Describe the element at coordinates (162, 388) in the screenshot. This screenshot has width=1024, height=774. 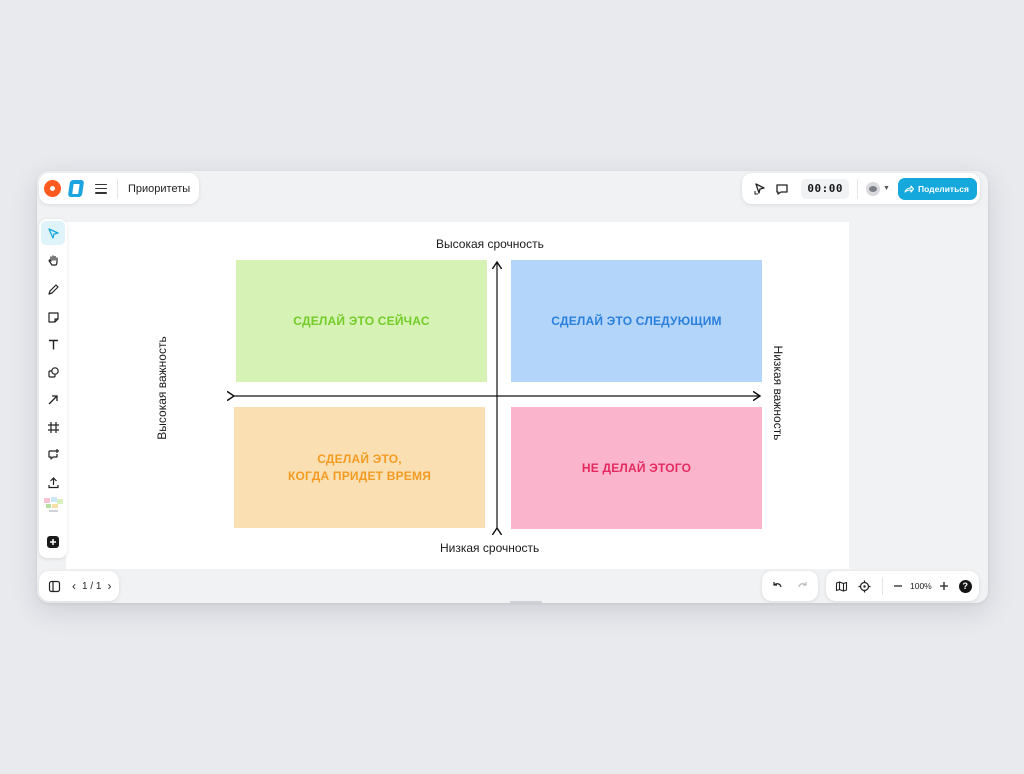
I see `axis-label-left: Высокая важность` at that location.